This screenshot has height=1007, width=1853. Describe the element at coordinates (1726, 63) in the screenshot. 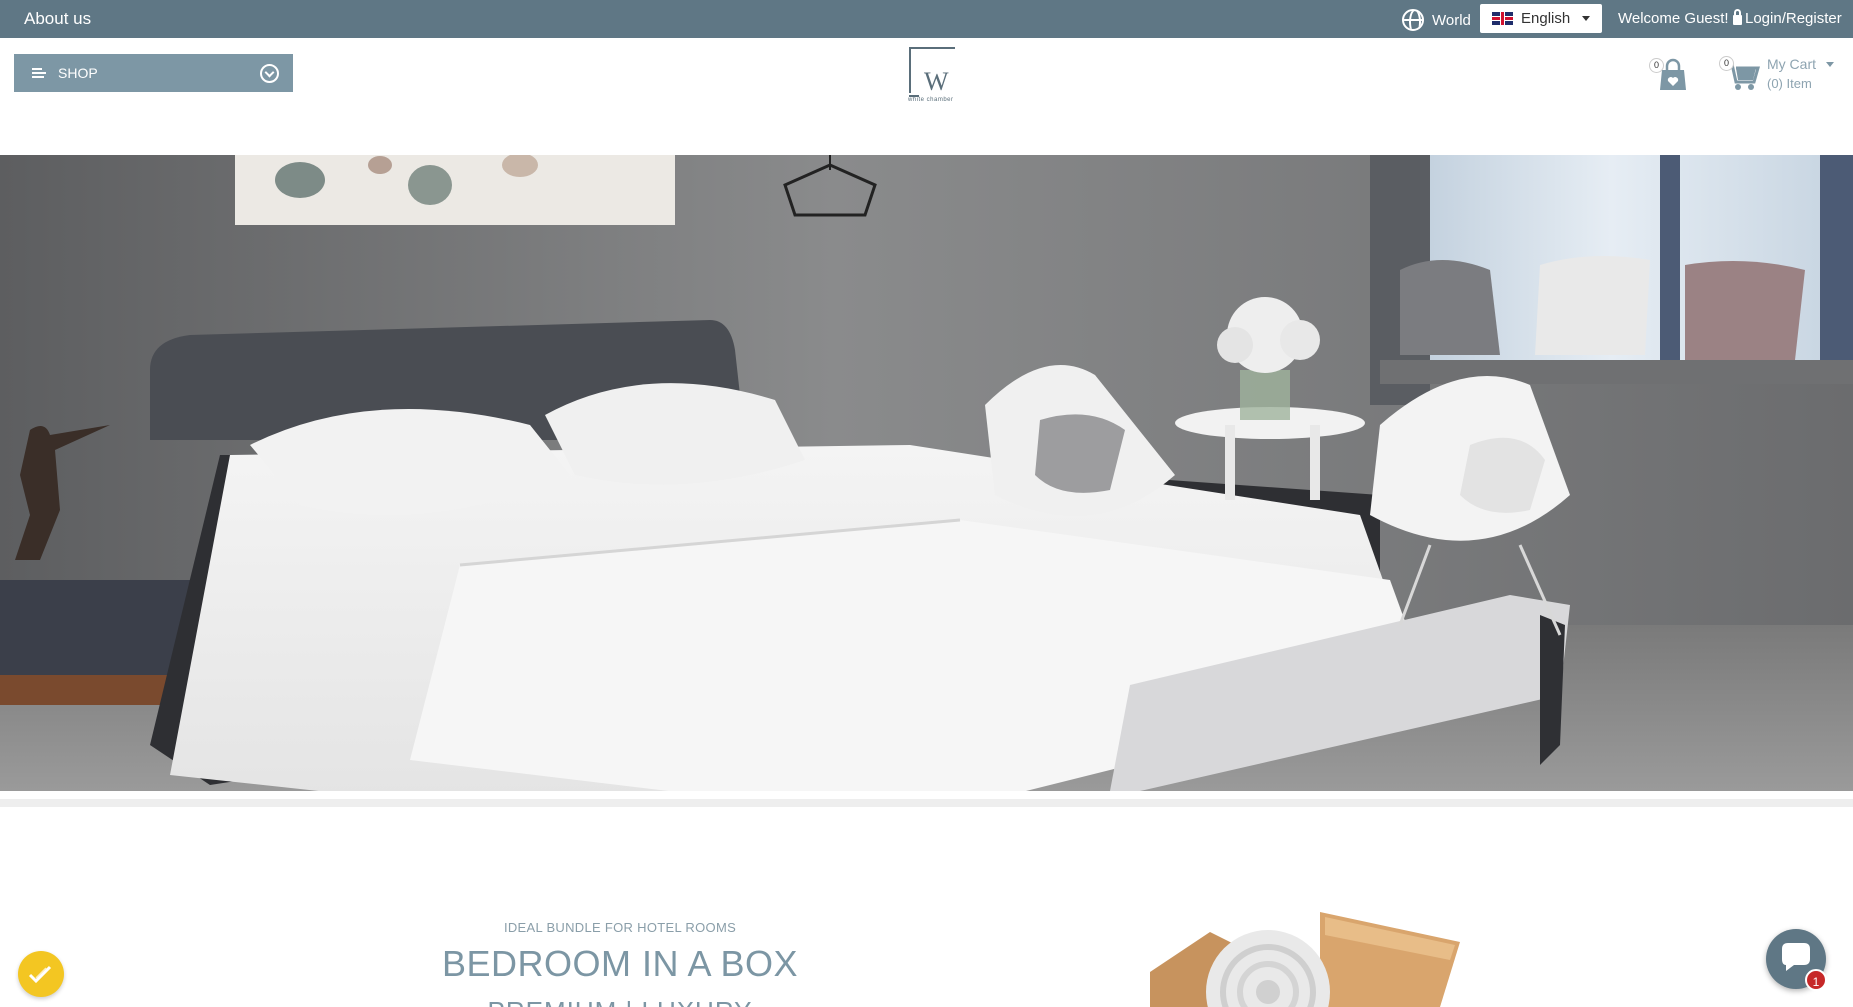

I see `cart-count-badge: 0` at that location.